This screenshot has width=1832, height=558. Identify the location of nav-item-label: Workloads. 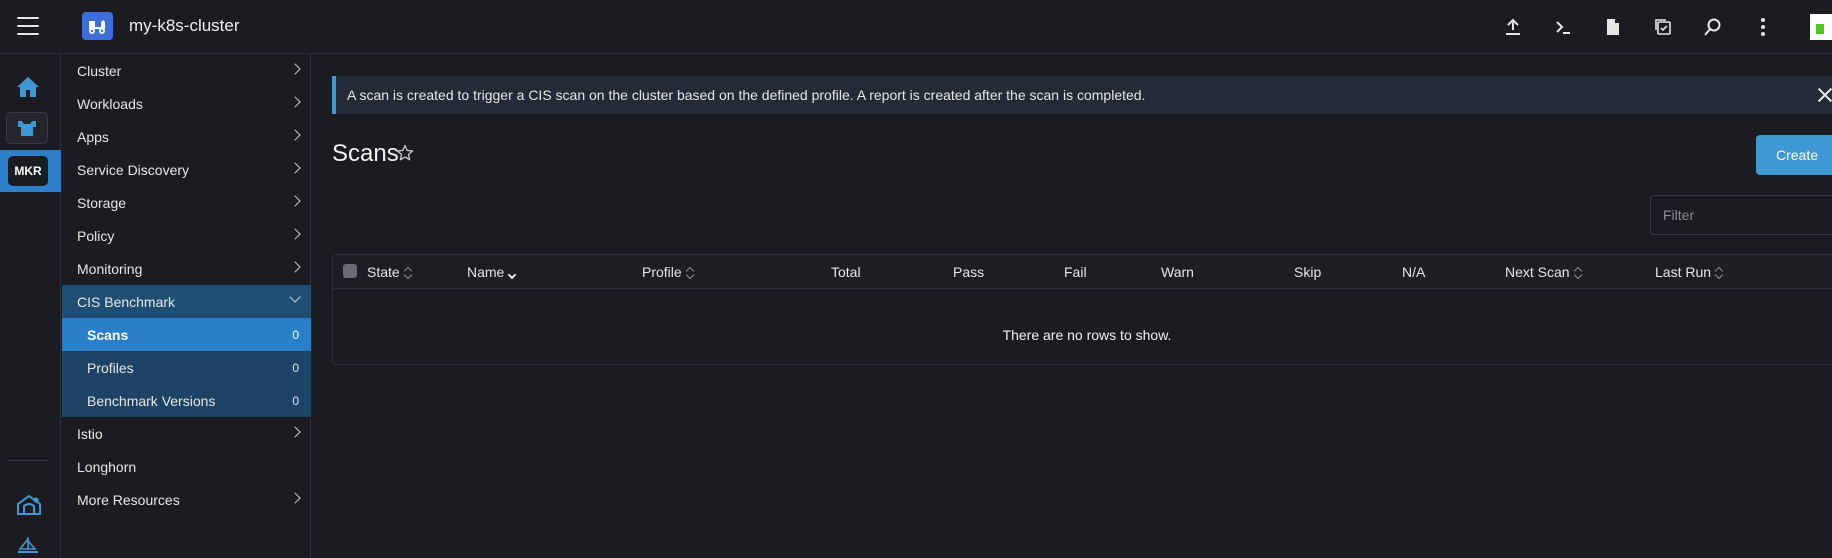
(110, 103).